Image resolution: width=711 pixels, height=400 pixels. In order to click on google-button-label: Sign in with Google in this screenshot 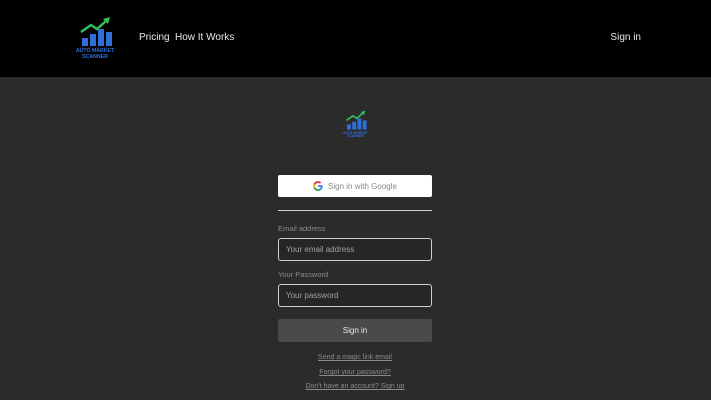, I will do `click(362, 186)`.